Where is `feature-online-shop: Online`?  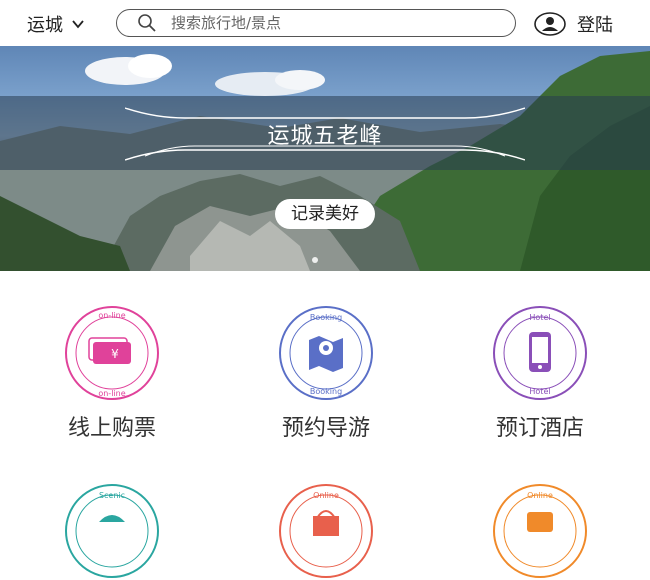 feature-online-shop: Online is located at coordinates (326, 531).